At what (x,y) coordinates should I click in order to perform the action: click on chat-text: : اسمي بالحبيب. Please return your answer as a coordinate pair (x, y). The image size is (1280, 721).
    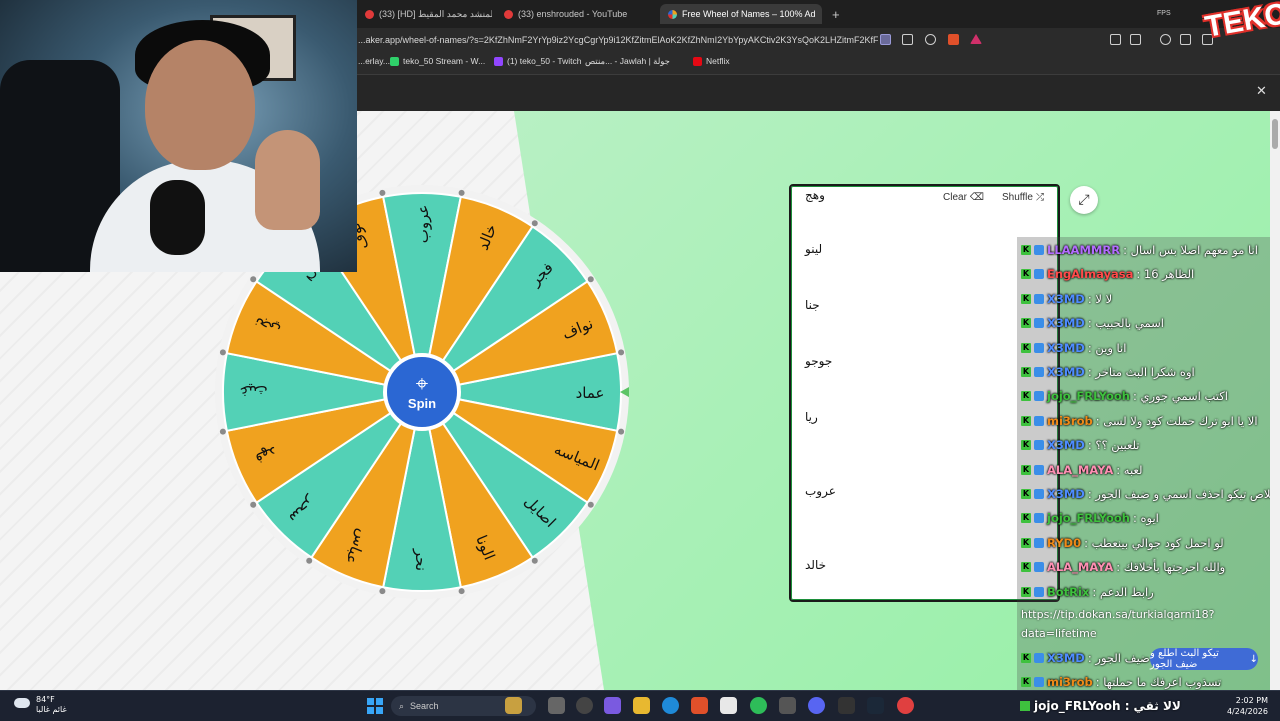
    Looking at the image, I should click on (1125, 323).